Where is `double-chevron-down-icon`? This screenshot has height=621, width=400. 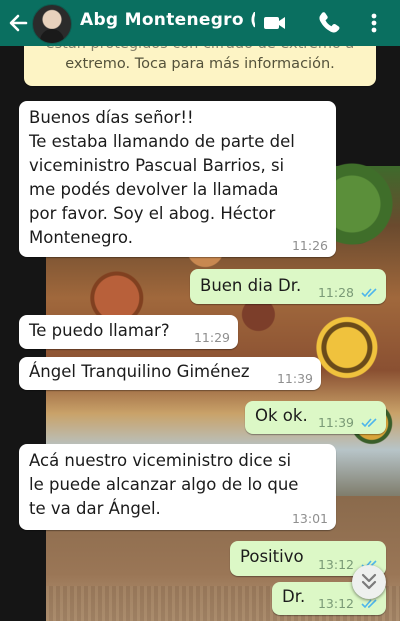
double-chevron-down-icon is located at coordinates (369, 581).